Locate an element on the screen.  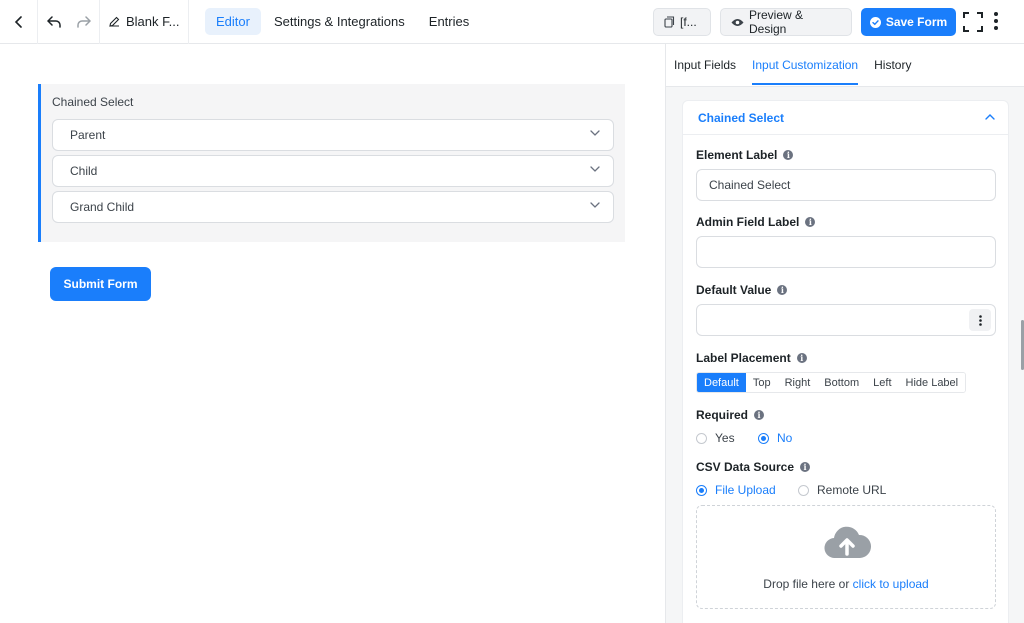
panel-tabs: Input Fields Input Customization History is located at coordinates (845, 65).